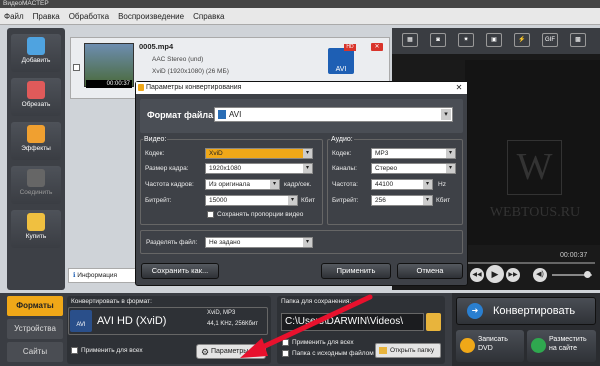 The height and width of the screenshot is (366, 600). What do you see at coordinates (167, 168) in the screenshot?
I see `frame-size-label: Размер кадра:` at bounding box center [167, 168].